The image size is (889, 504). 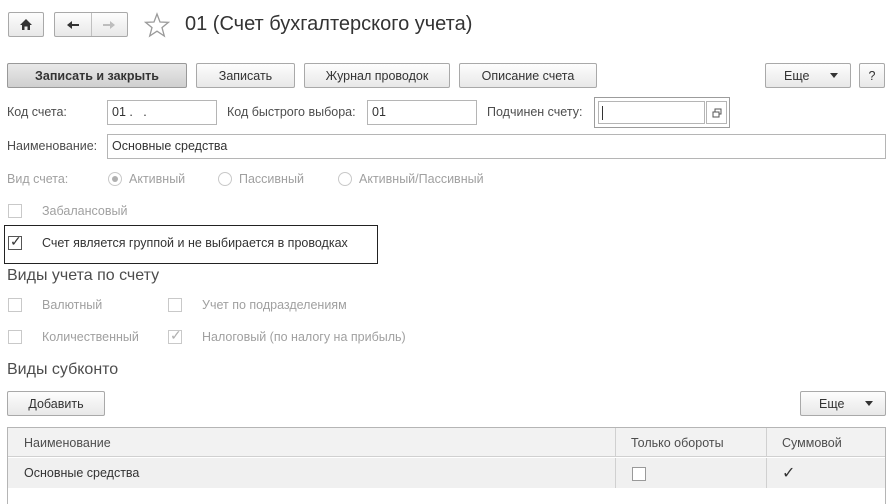 What do you see at coordinates (97, 75) in the screenshot?
I see `save-and-close-button: Записать и закрыть` at bounding box center [97, 75].